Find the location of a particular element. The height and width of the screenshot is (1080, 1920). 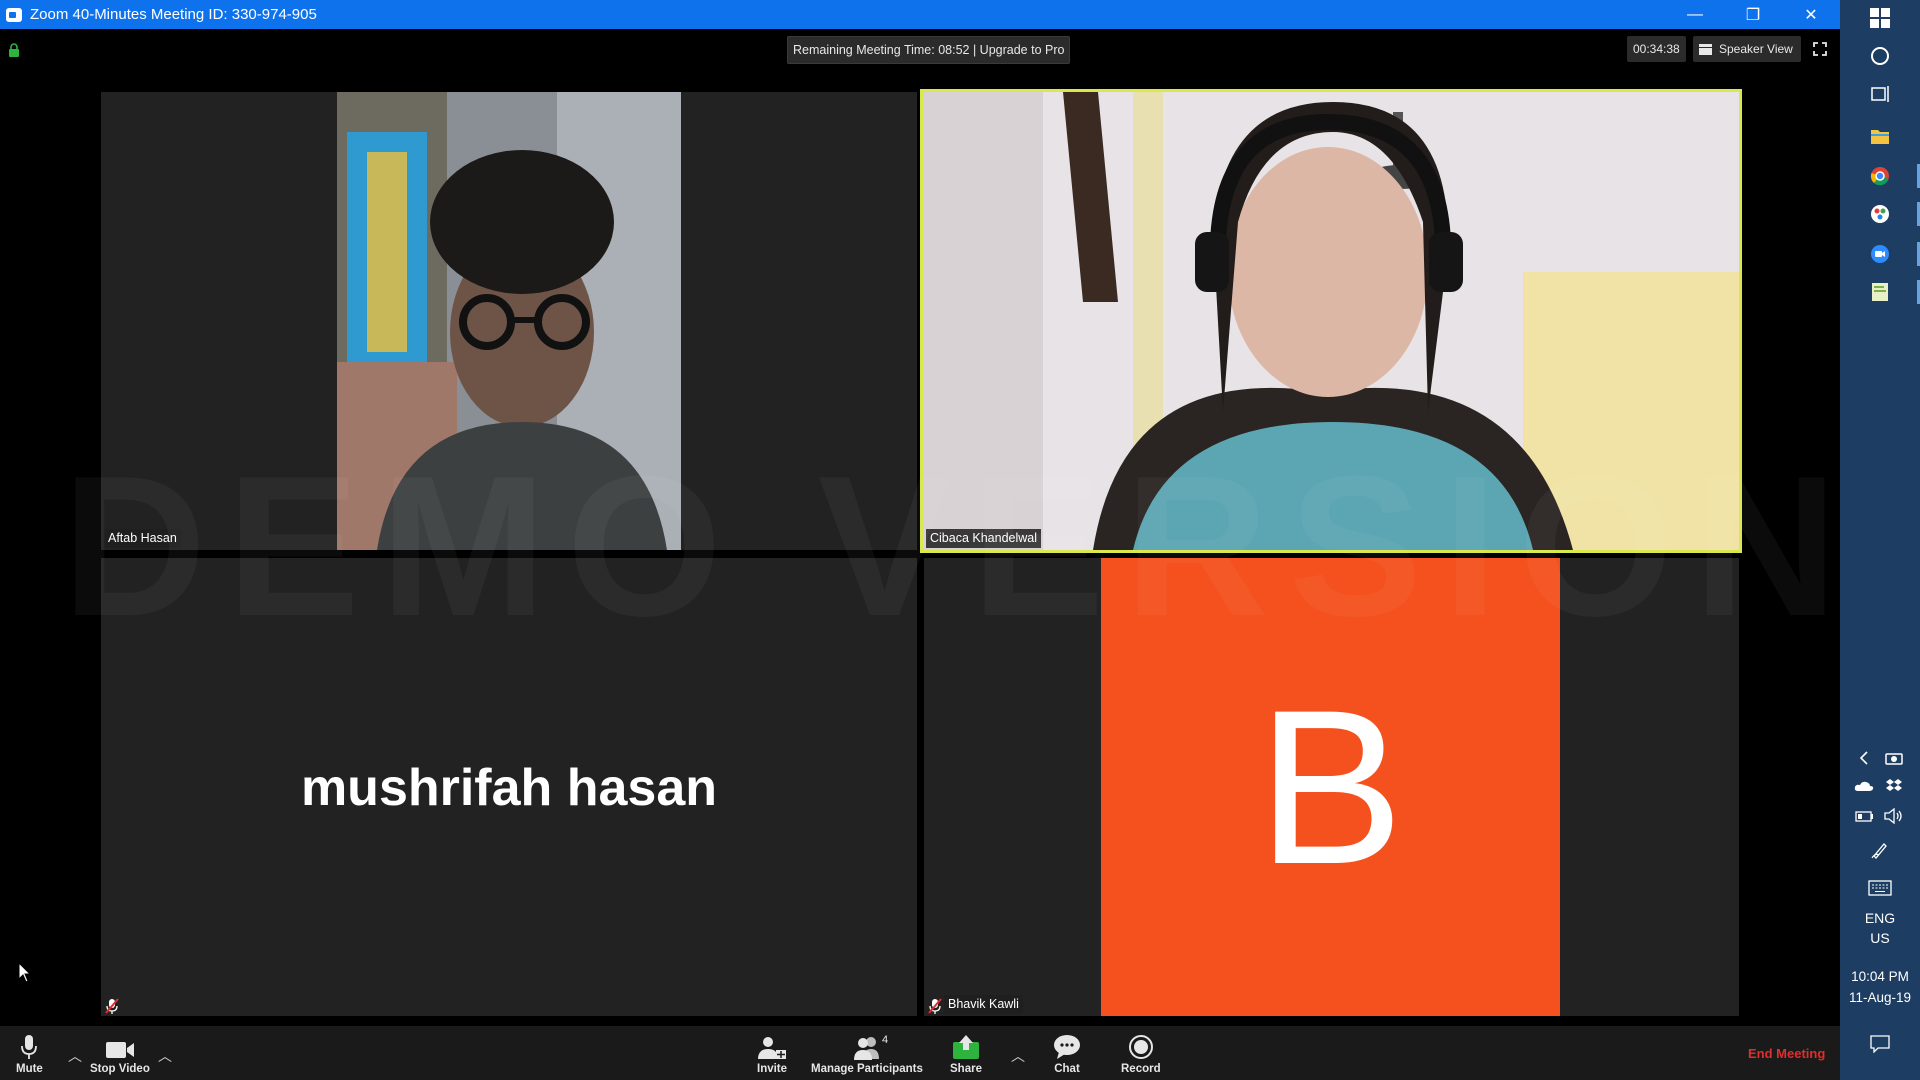

windows-start-icon is located at coordinates (1880, 18).